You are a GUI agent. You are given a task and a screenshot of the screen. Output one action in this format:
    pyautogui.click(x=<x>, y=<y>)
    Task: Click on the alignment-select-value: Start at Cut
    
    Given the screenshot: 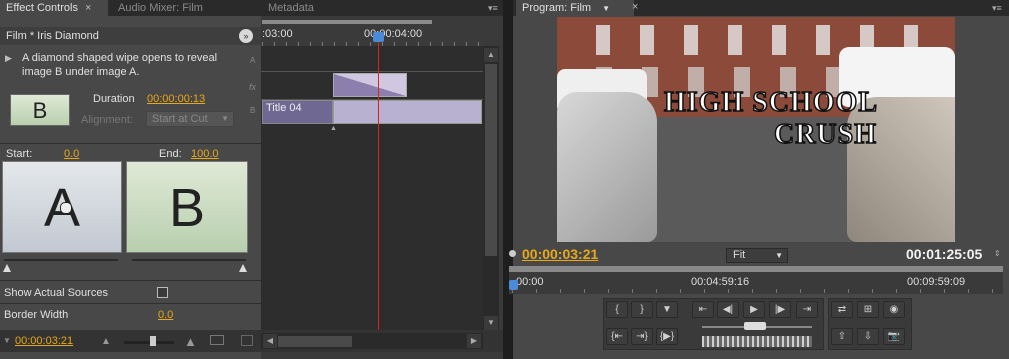 What is the action you would take?
    pyautogui.click(x=180, y=119)
    